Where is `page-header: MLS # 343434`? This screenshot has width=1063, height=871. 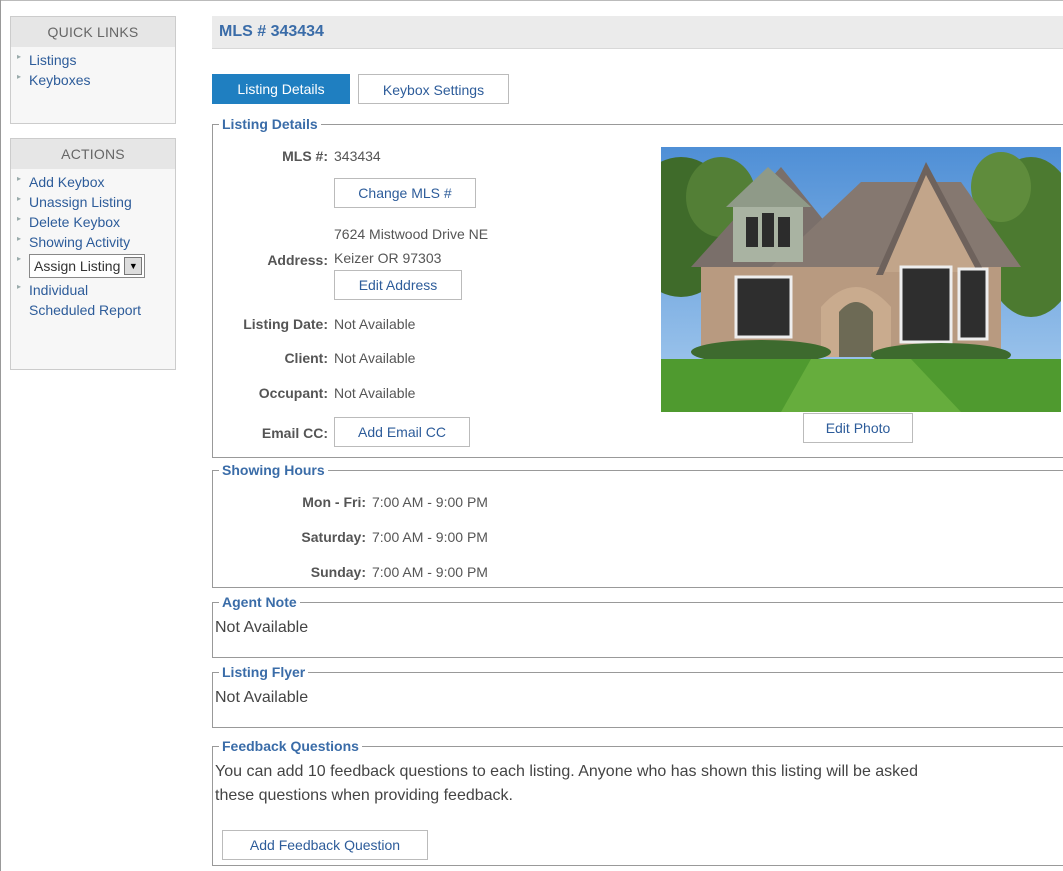
page-header: MLS # 343434 is located at coordinates (637, 32).